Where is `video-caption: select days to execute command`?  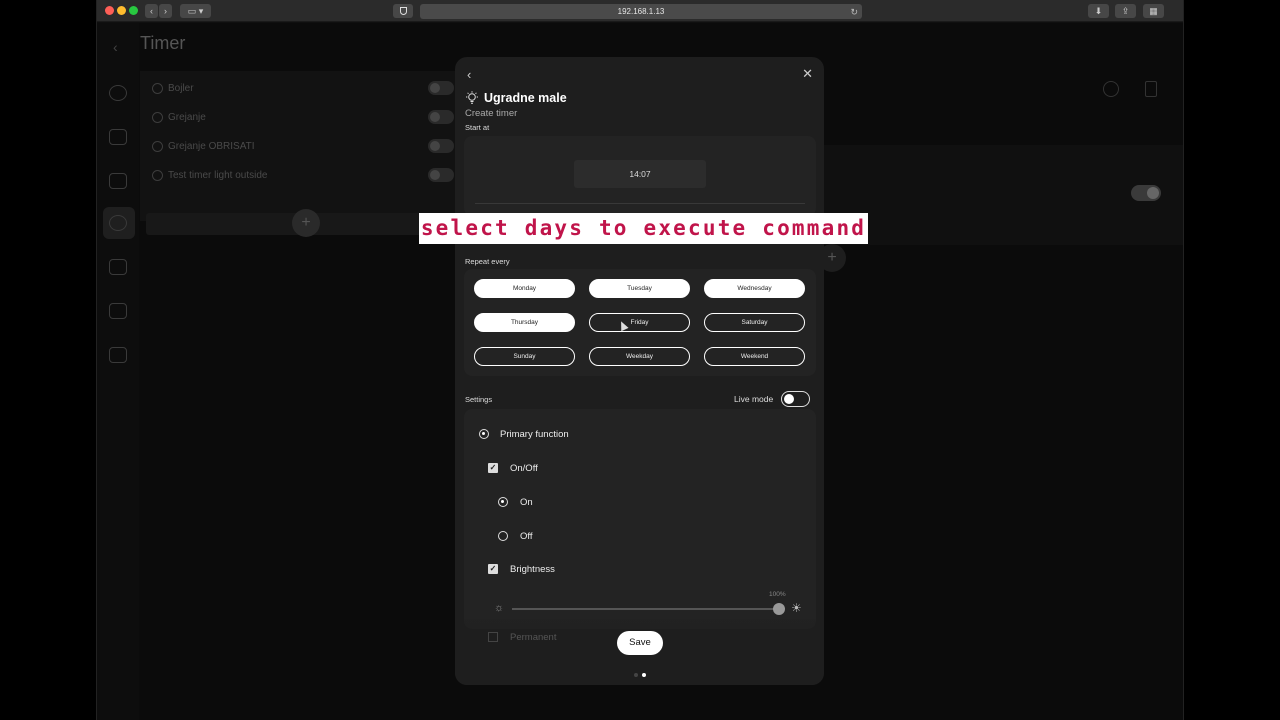
video-caption: select days to execute command is located at coordinates (643, 228).